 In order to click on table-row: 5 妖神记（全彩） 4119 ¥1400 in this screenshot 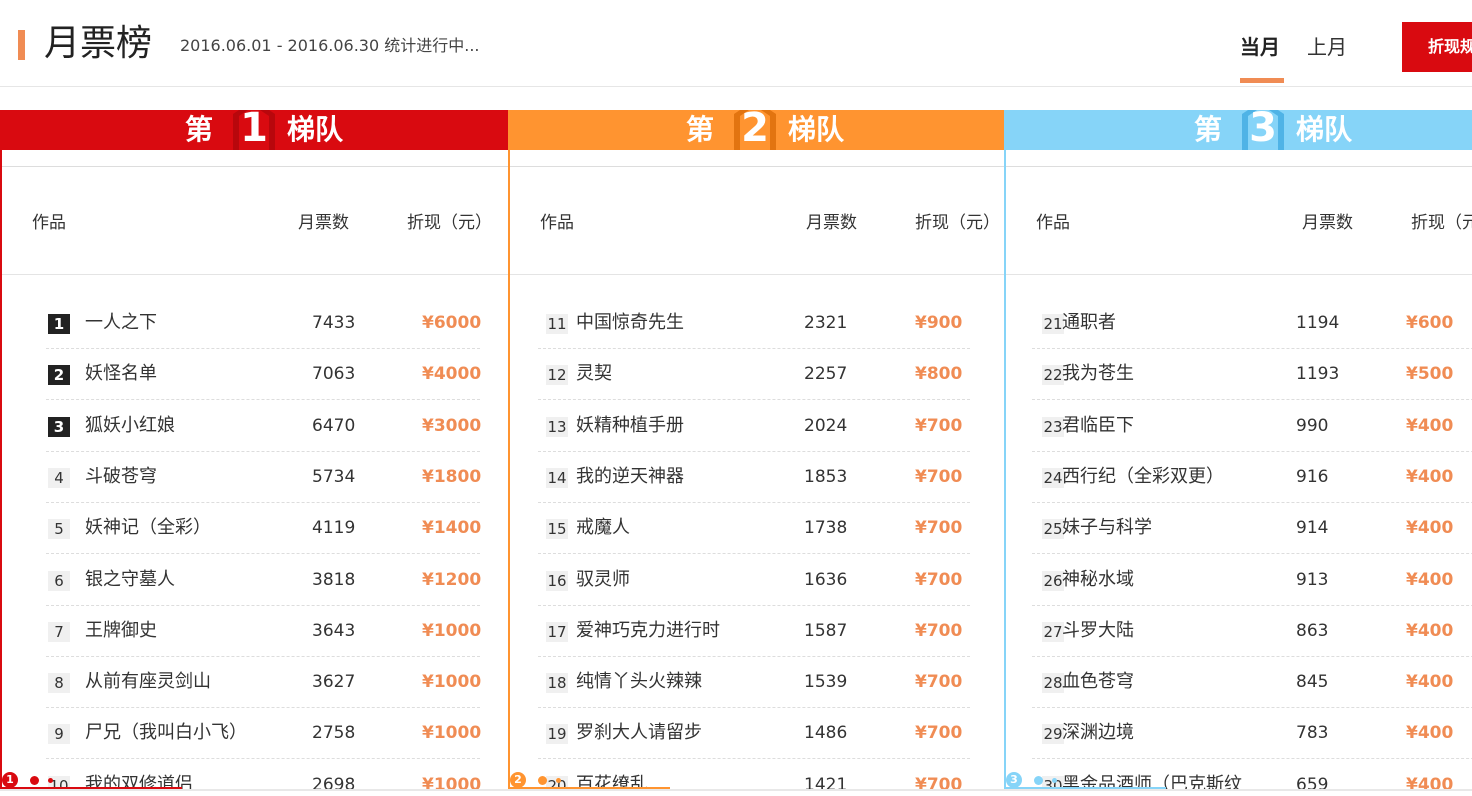, I will do `click(256, 528)`.